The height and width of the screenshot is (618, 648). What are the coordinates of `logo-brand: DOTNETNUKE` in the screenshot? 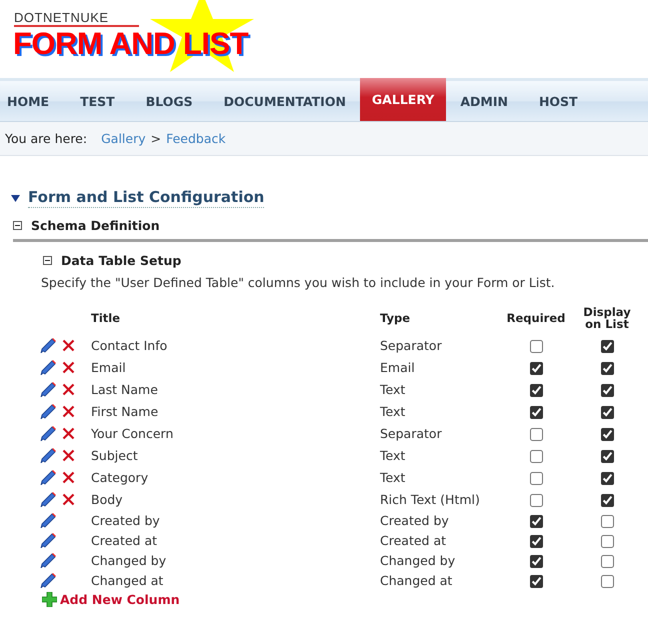 It's located at (76, 19).